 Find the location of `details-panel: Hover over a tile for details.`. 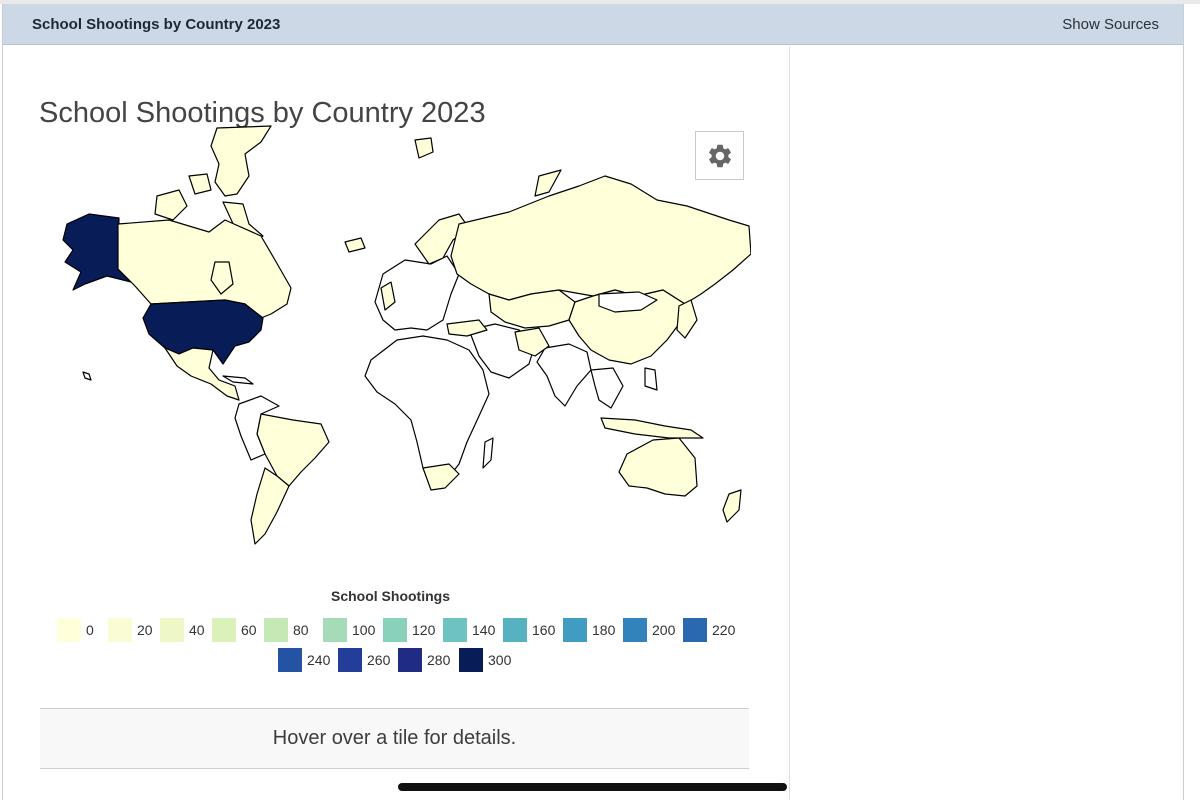

details-panel: Hover over a tile for details. is located at coordinates (394, 738).